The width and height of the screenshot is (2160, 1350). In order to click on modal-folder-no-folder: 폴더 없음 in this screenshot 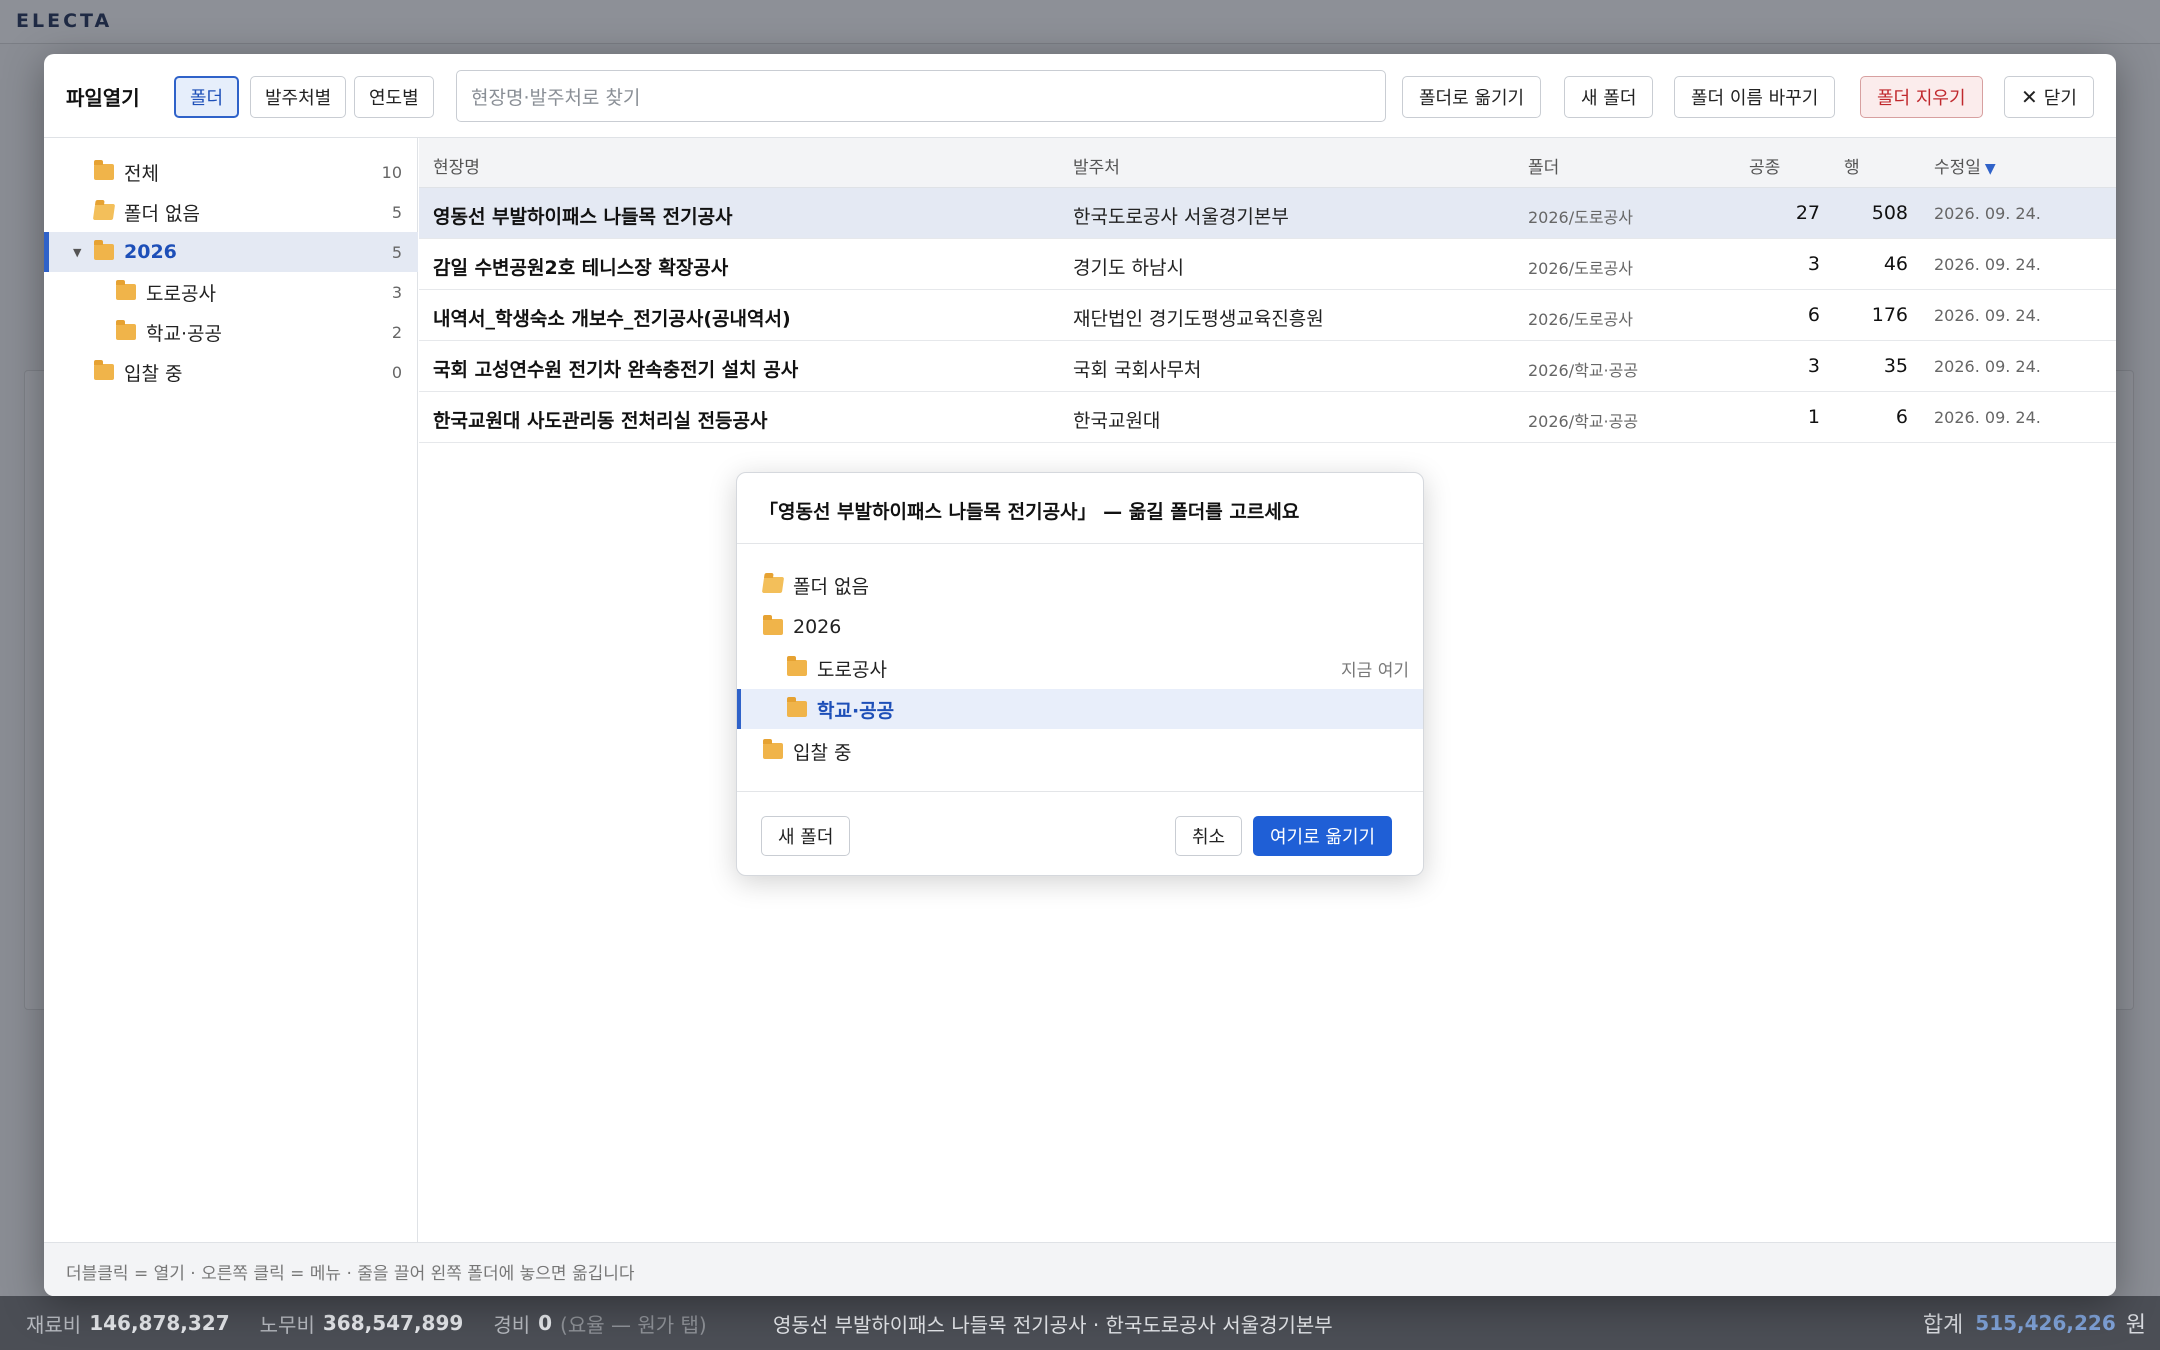, I will do `click(1080, 585)`.